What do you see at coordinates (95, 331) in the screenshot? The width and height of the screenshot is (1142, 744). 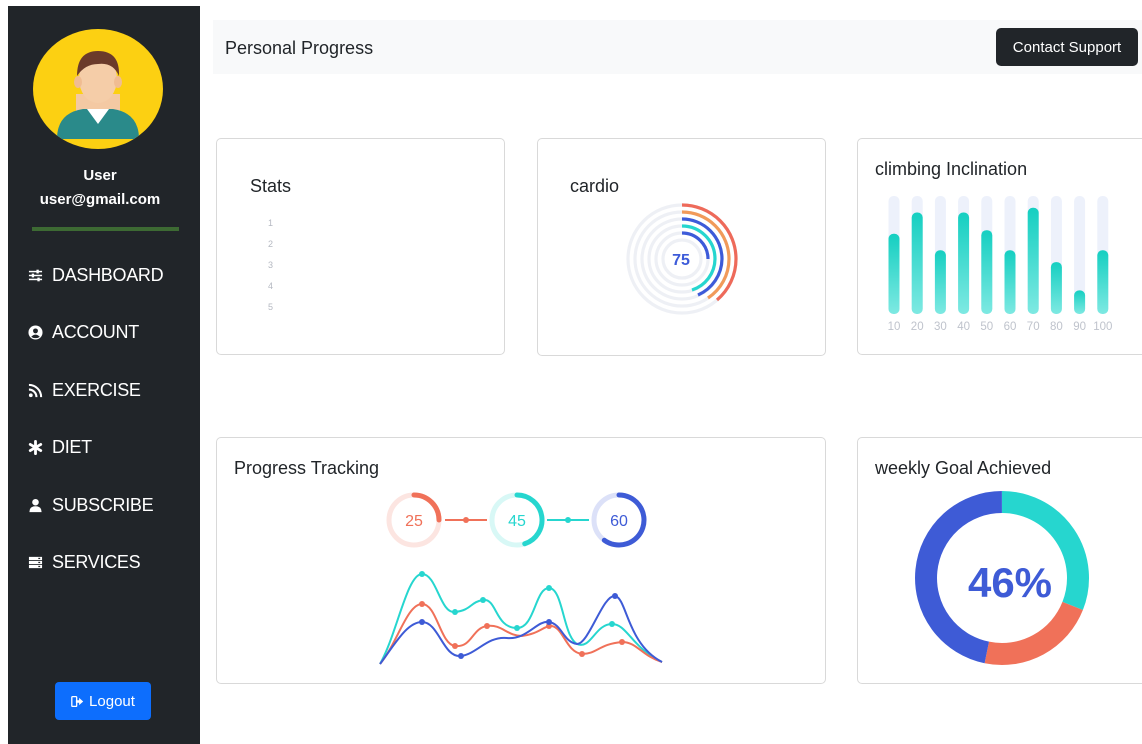 I see `nav-label: ACCOUNT` at bounding box center [95, 331].